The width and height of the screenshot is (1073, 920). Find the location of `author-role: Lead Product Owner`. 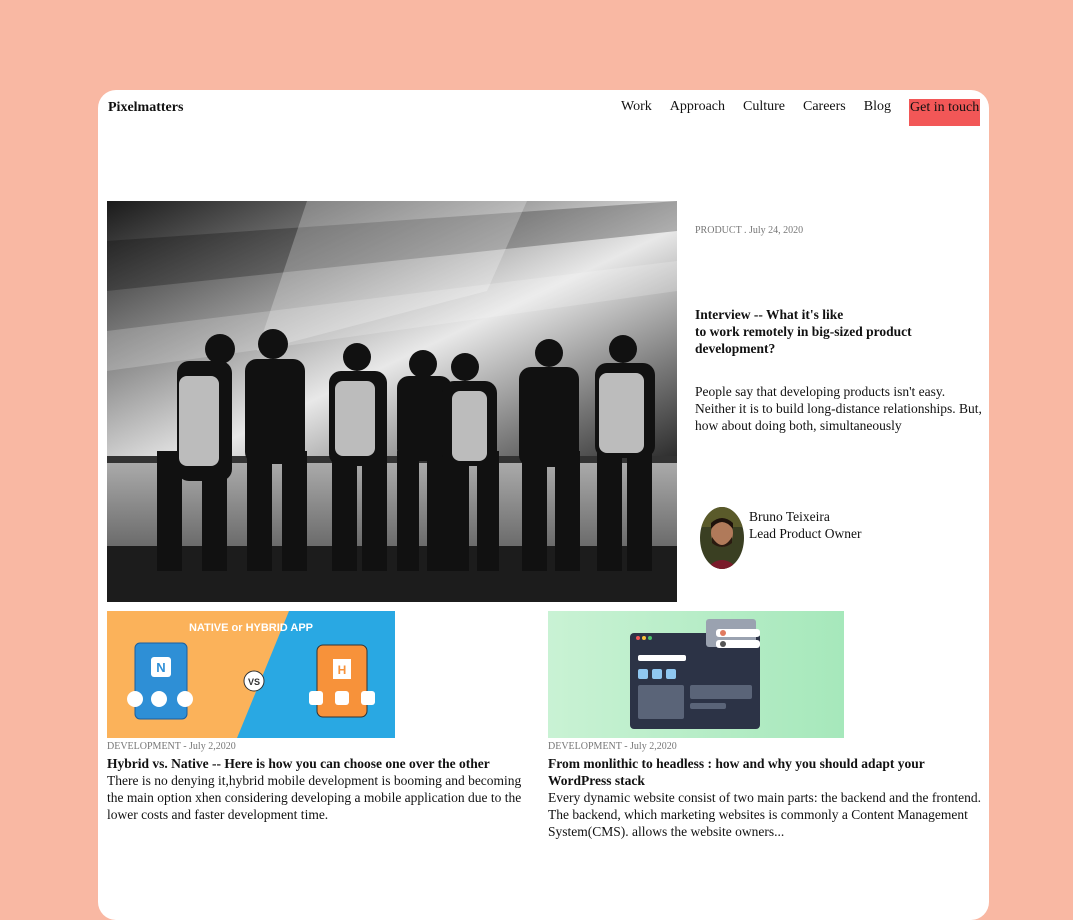

author-role: Lead Product Owner is located at coordinates (805, 533).